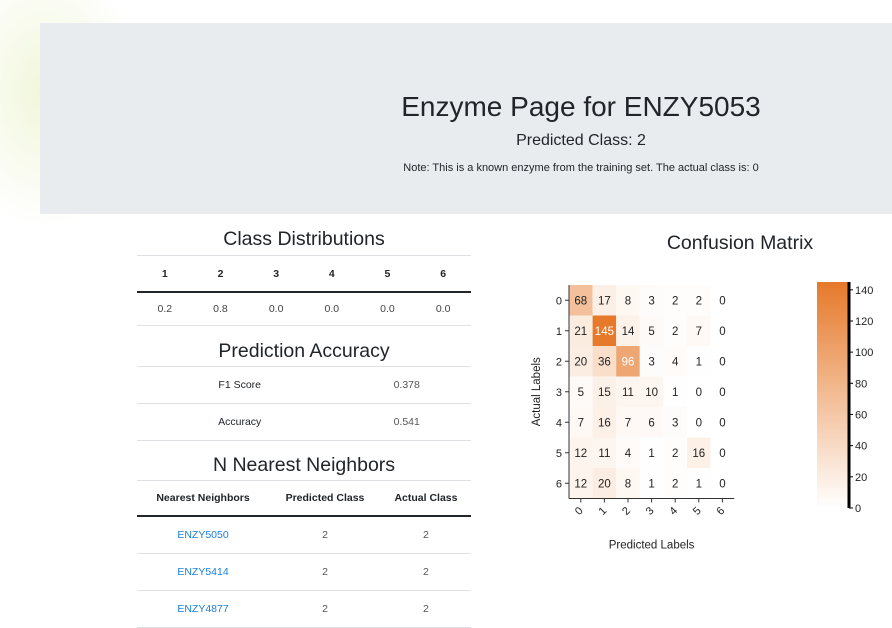 The height and width of the screenshot is (628, 892). I want to click on cm-cell-value: 96, so click(628, 362).